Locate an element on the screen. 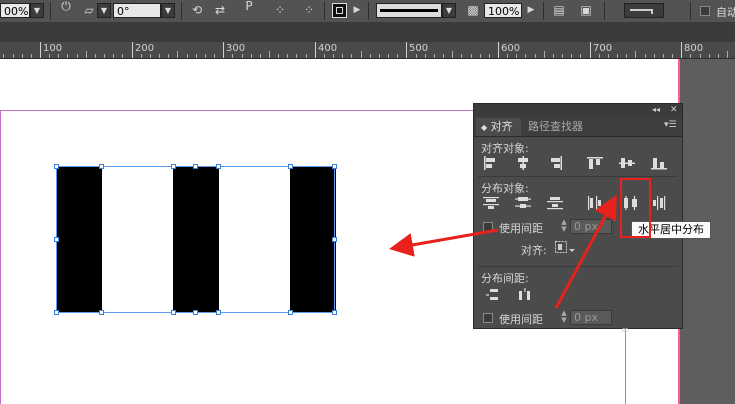  annotation-arrow-up is located at coordinates (585, 251).